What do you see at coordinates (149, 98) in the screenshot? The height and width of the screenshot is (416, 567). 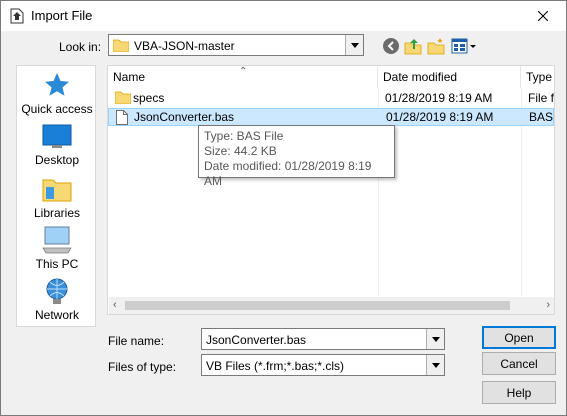 I see `file-name: specs` at bounding box center [149, 98].